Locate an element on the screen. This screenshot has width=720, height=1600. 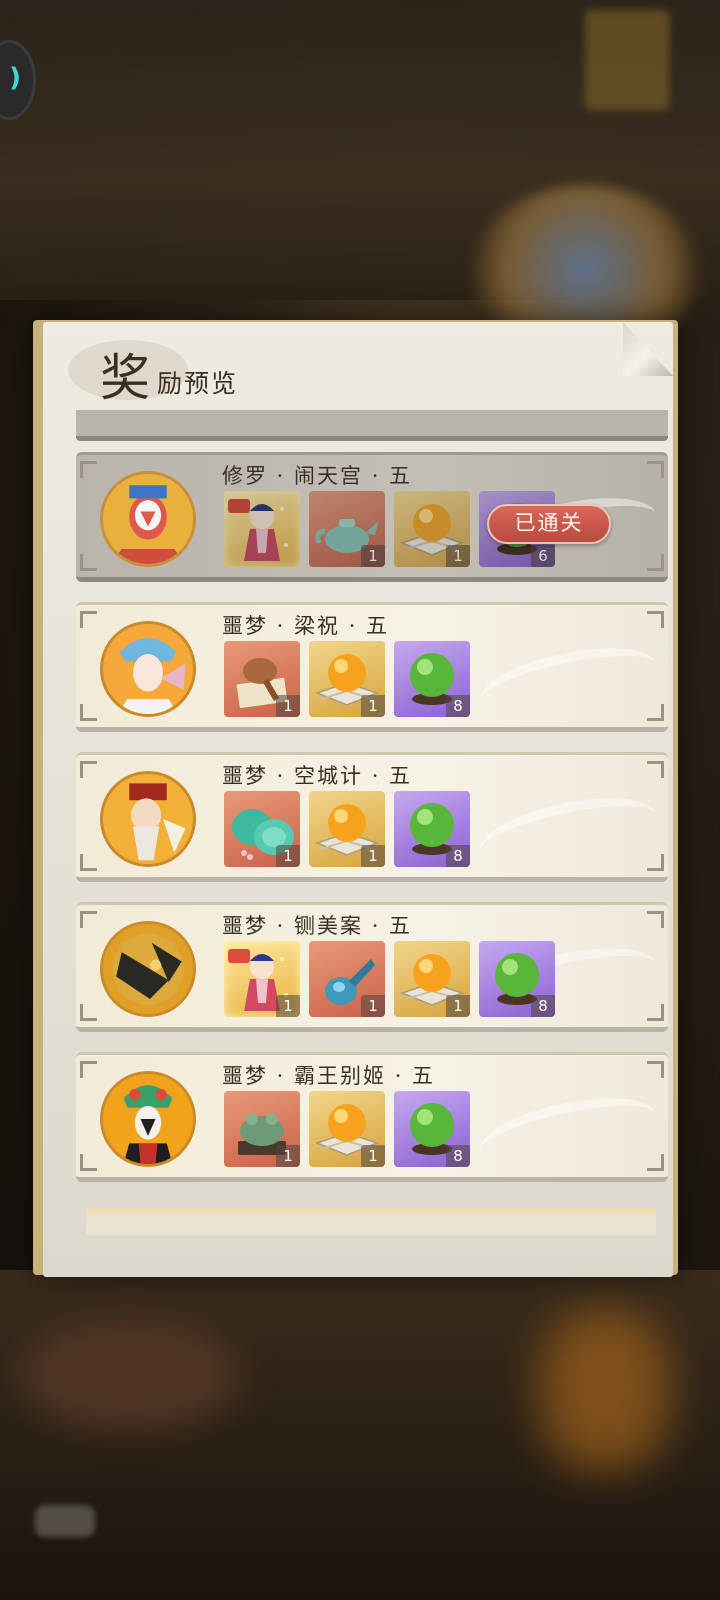
list-item: 噩梦 · 霸王别姬 · 五 1 1 8 is located at coordinates (372, 1117).